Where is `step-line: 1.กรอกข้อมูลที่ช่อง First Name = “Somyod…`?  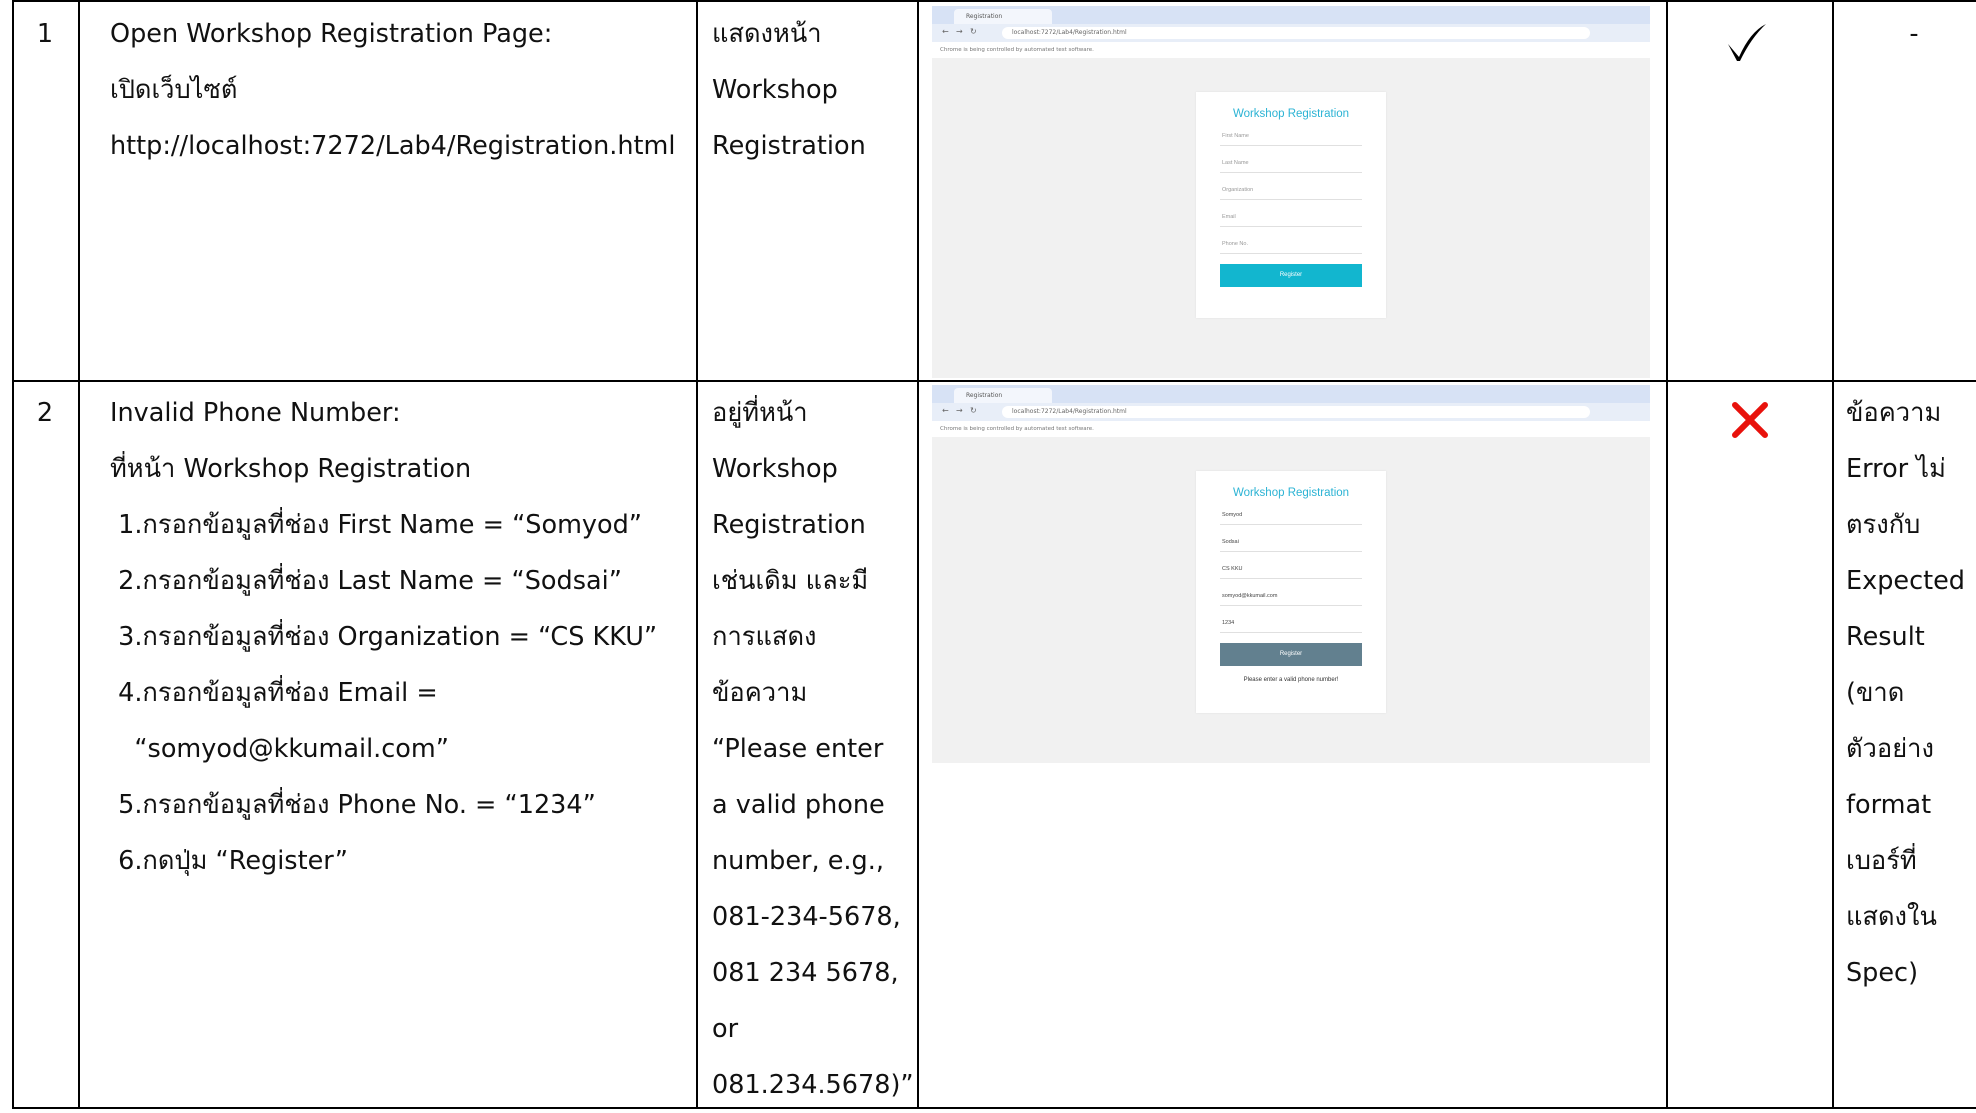
step-line: 1.กรอกข้อมูลที่ช่อง First Name = “Somyod… is located at coordinates (376, 525).